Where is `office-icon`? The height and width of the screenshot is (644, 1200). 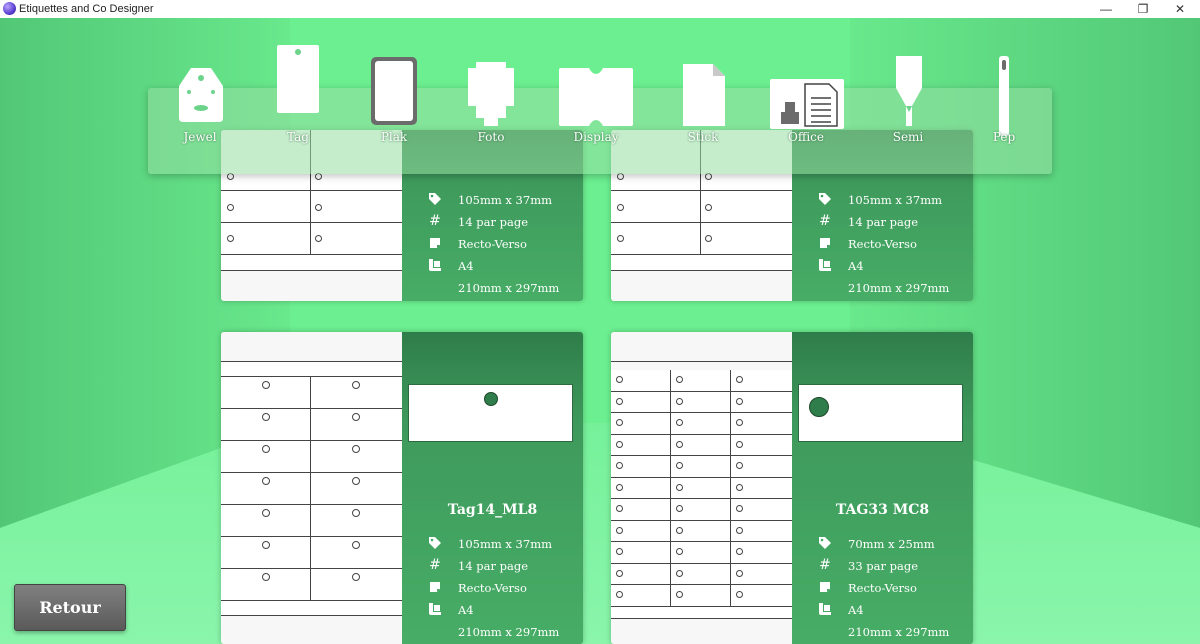 office-icon is located at coordinates (807, 104).